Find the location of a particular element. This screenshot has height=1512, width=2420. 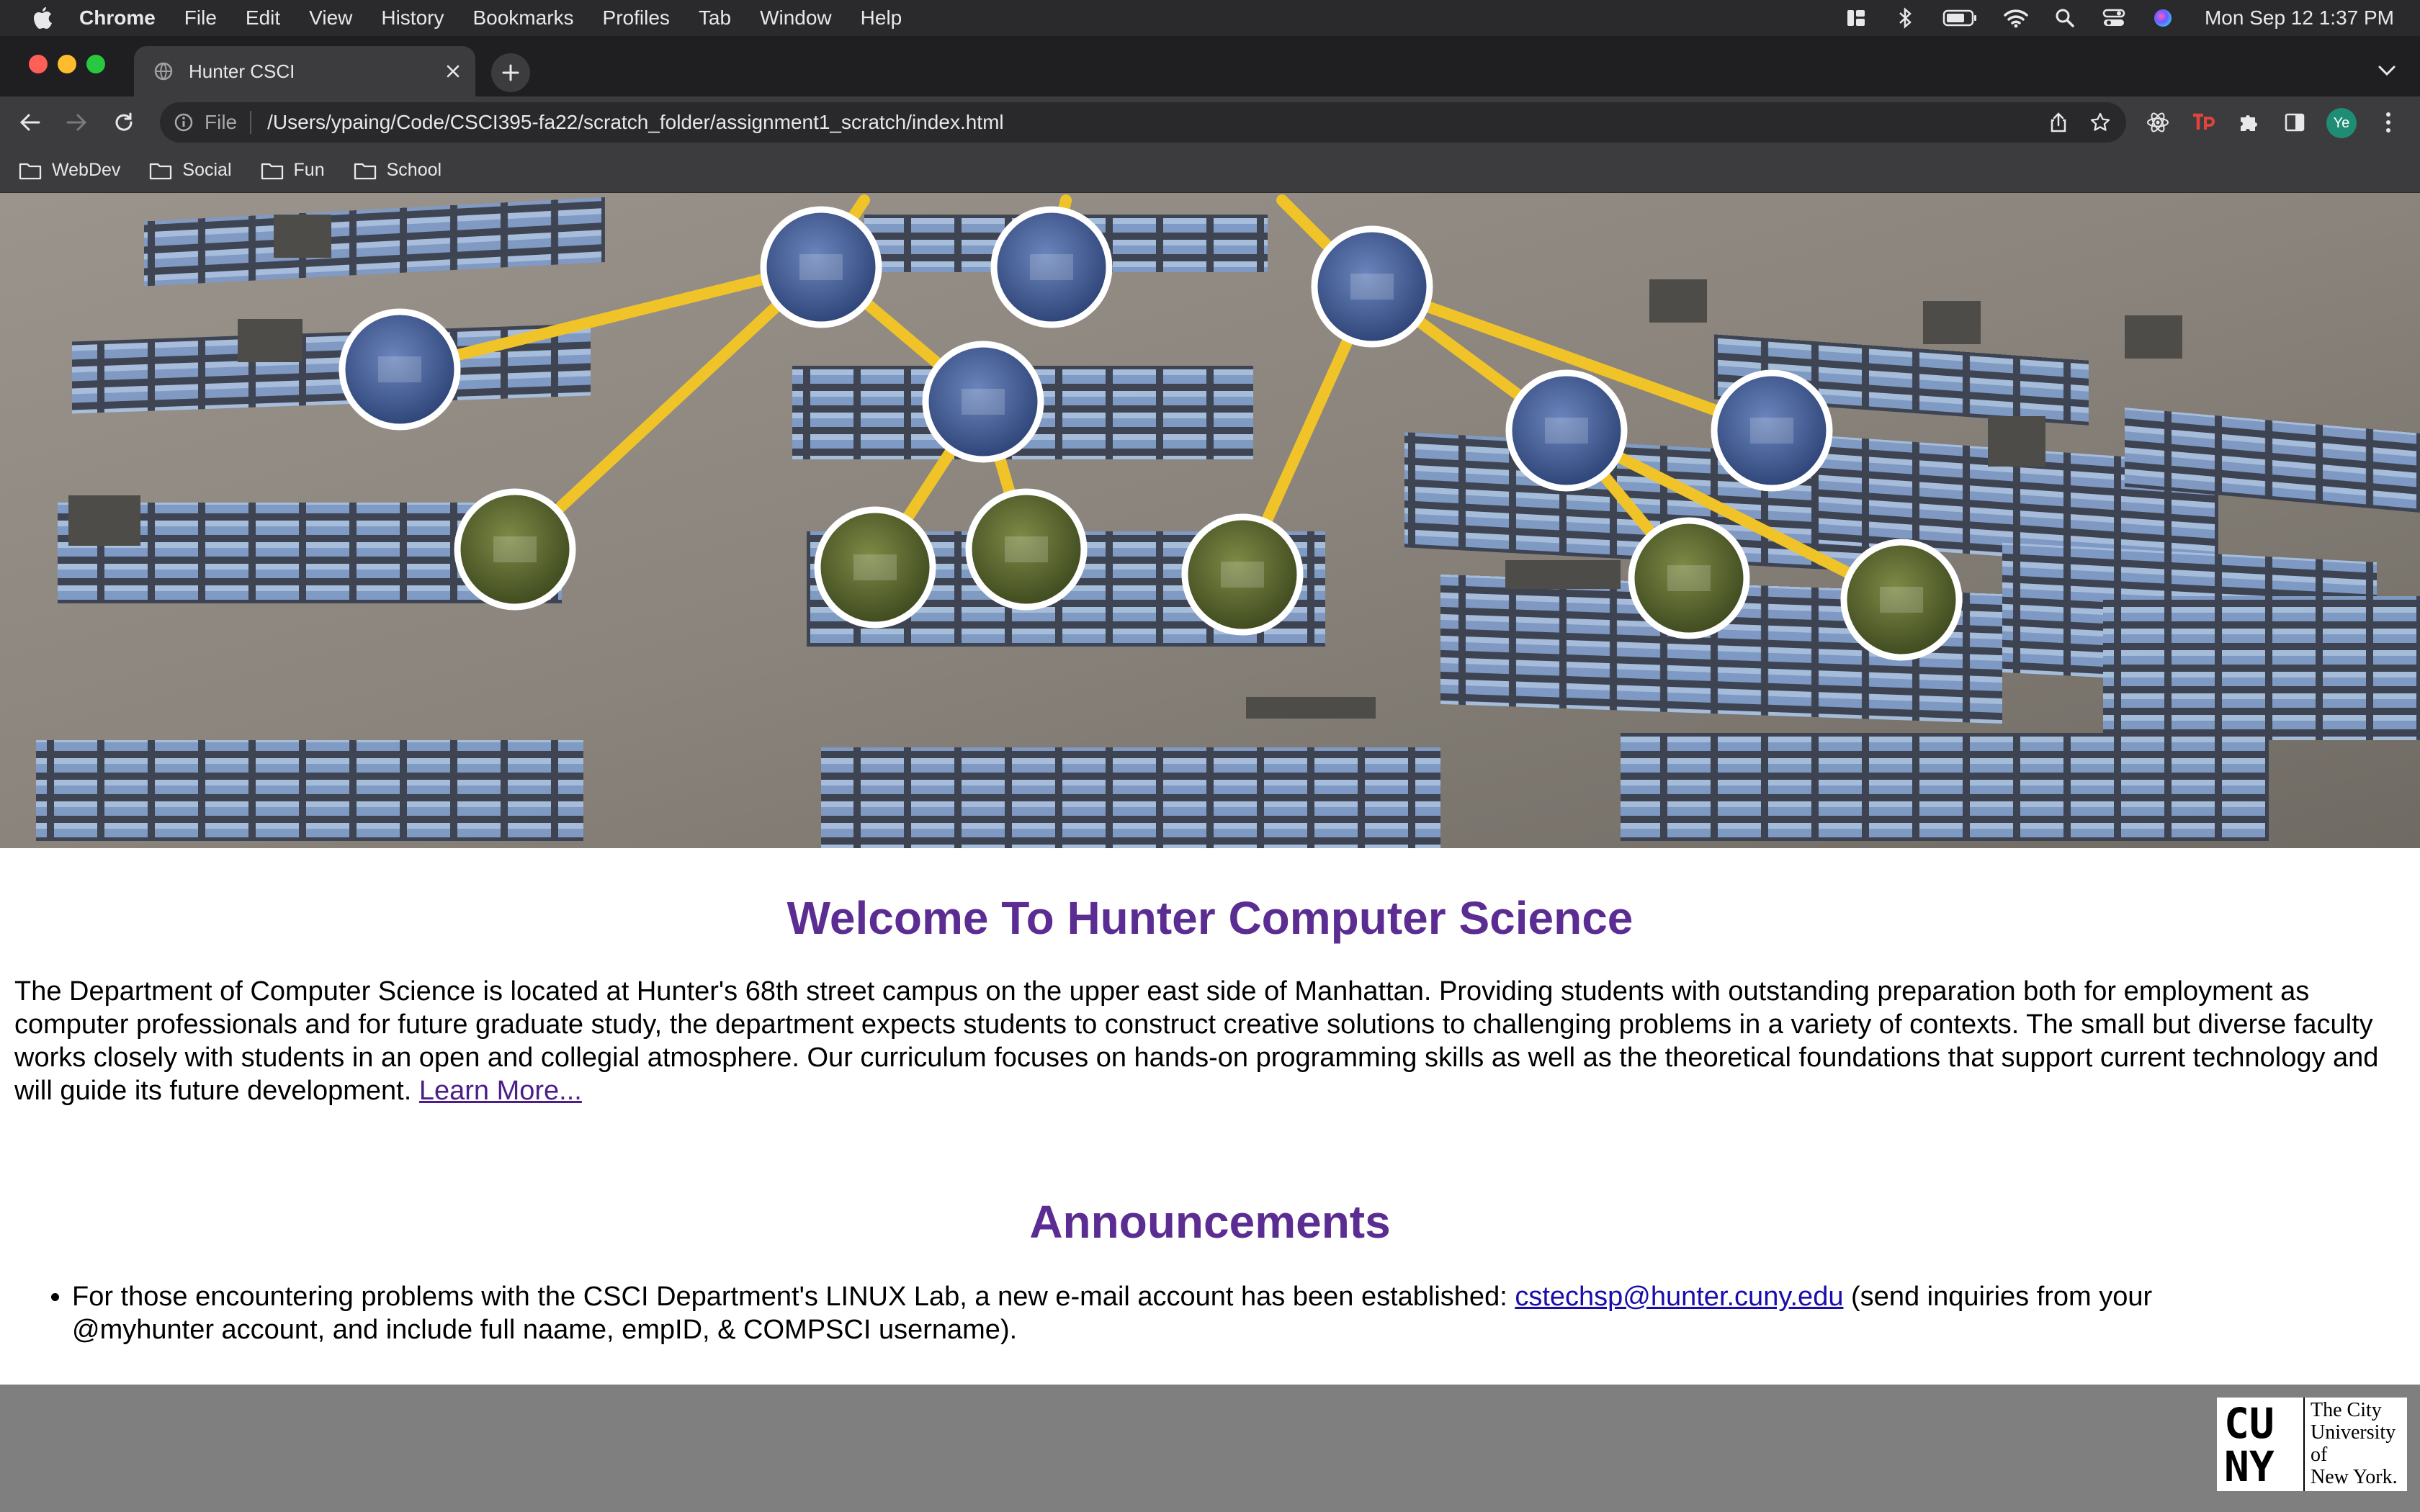

window-zoom-button is located at coordinates (95, 64).